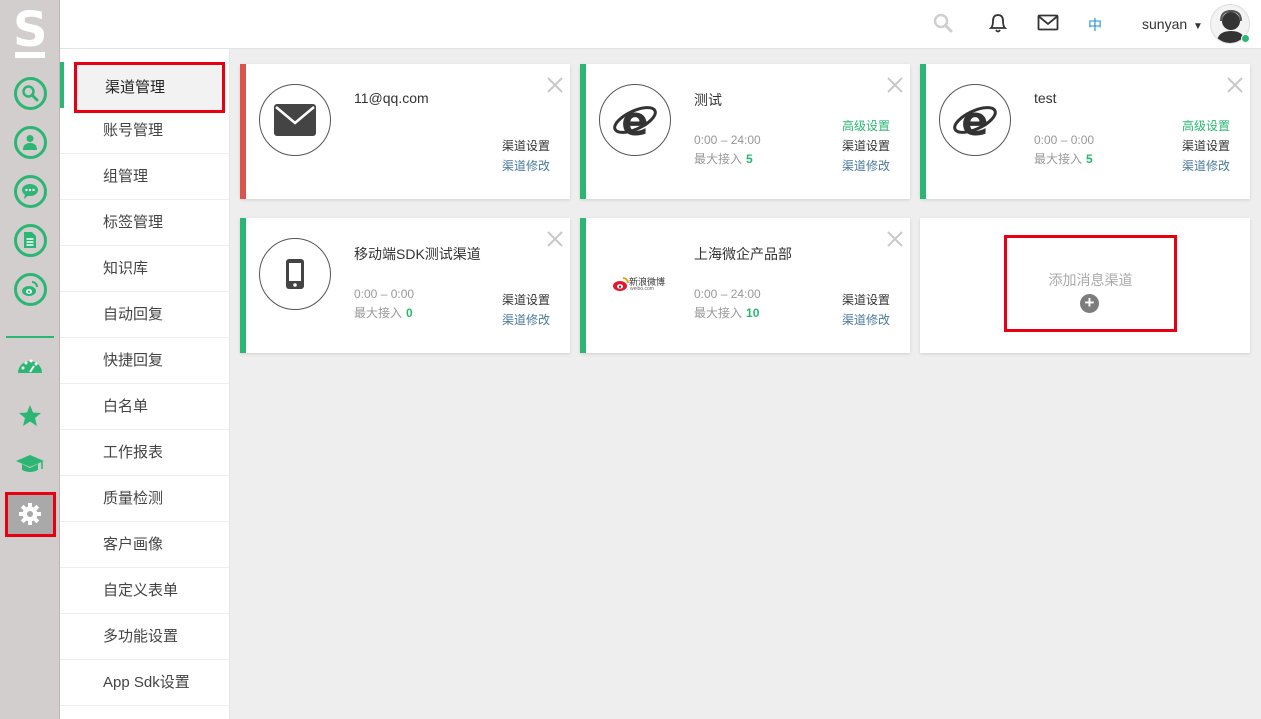 This screenshot has width=1261, height=719. I want to click on max-access: 最大接入 10, so click(726, 312).